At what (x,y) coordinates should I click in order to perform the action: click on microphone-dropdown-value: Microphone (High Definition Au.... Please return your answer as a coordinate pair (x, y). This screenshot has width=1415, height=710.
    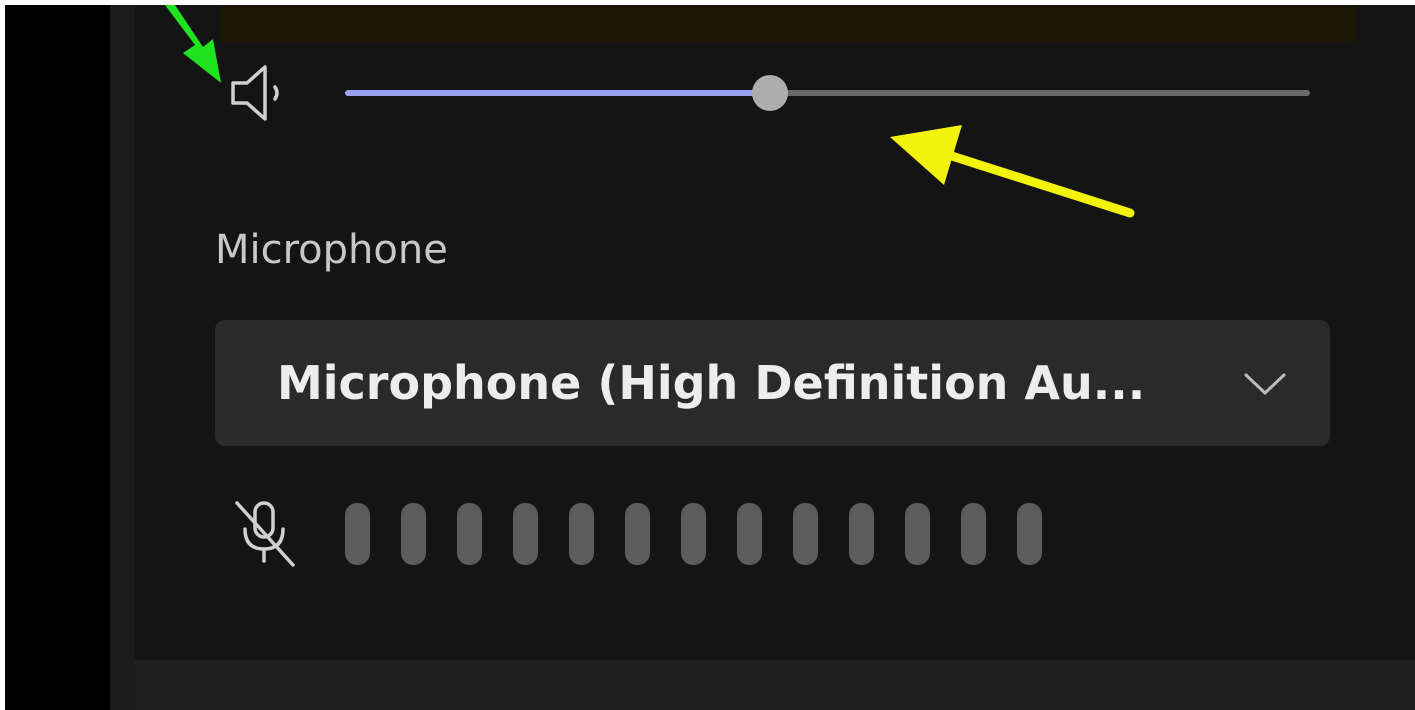
    Looking at the image, I should click on (711, 383).